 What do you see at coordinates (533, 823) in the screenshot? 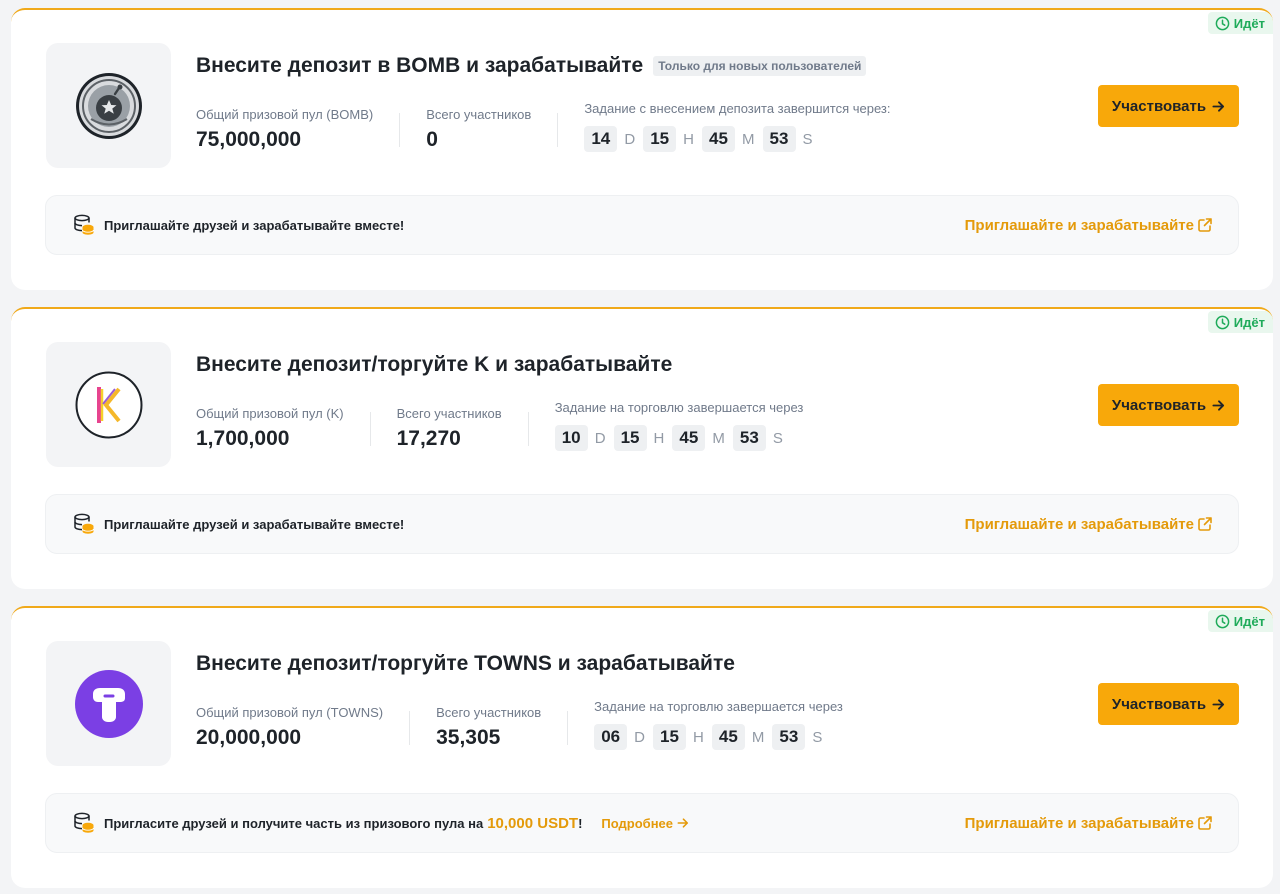
I see `invite-amount: 10,000 USDT` at bounding box center [533, 823].